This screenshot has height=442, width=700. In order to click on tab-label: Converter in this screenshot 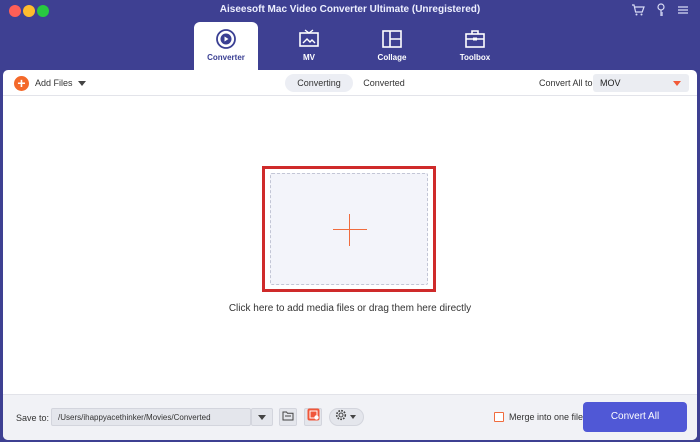, I will do `click(226, 57)`.